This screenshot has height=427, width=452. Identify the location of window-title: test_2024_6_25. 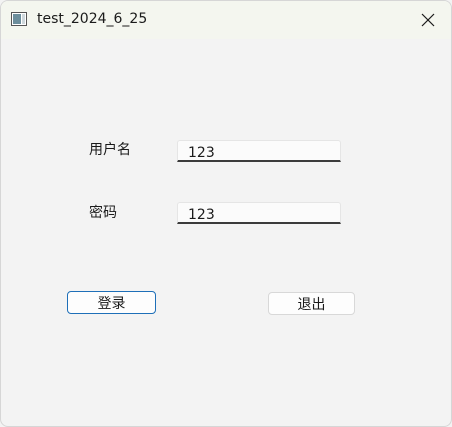
(92, 19).